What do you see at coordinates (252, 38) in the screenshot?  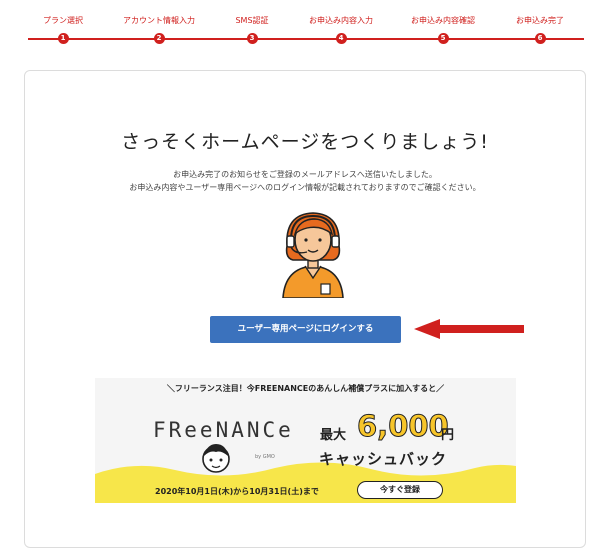 I see `step-number: 3` at bounding box center [252, 38].